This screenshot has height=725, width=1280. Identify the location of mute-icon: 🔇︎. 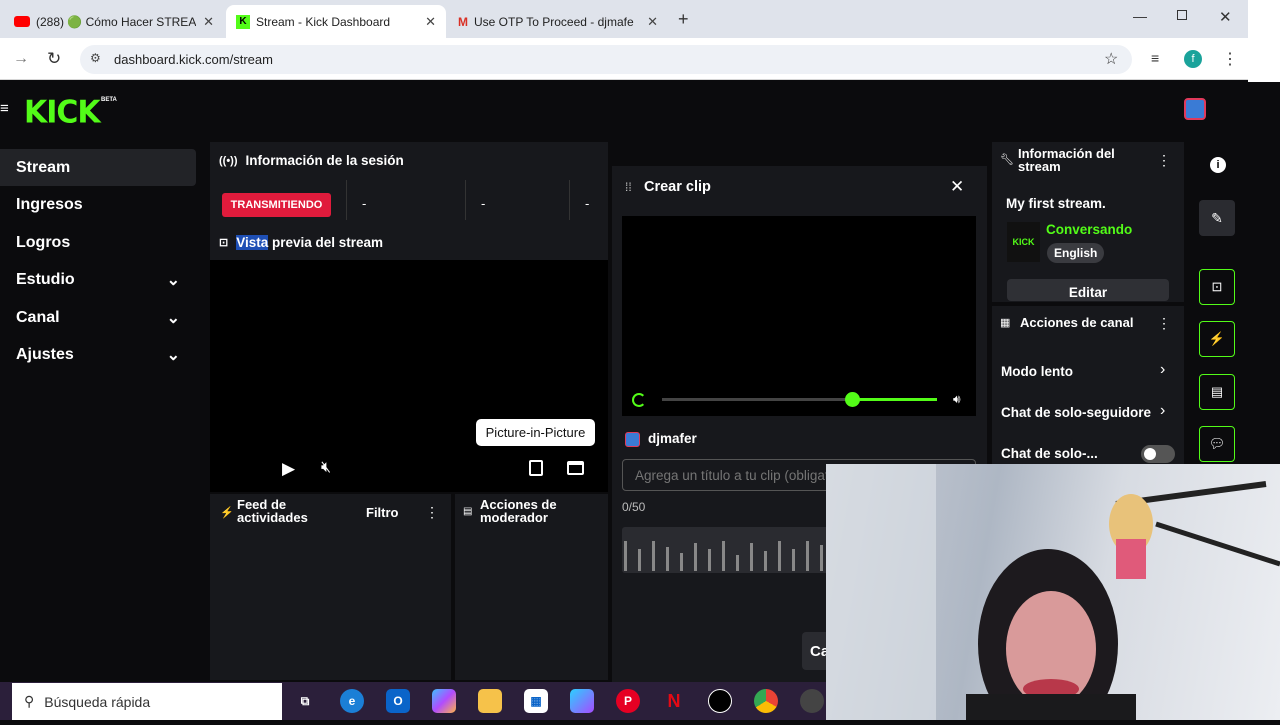
(326, 468).